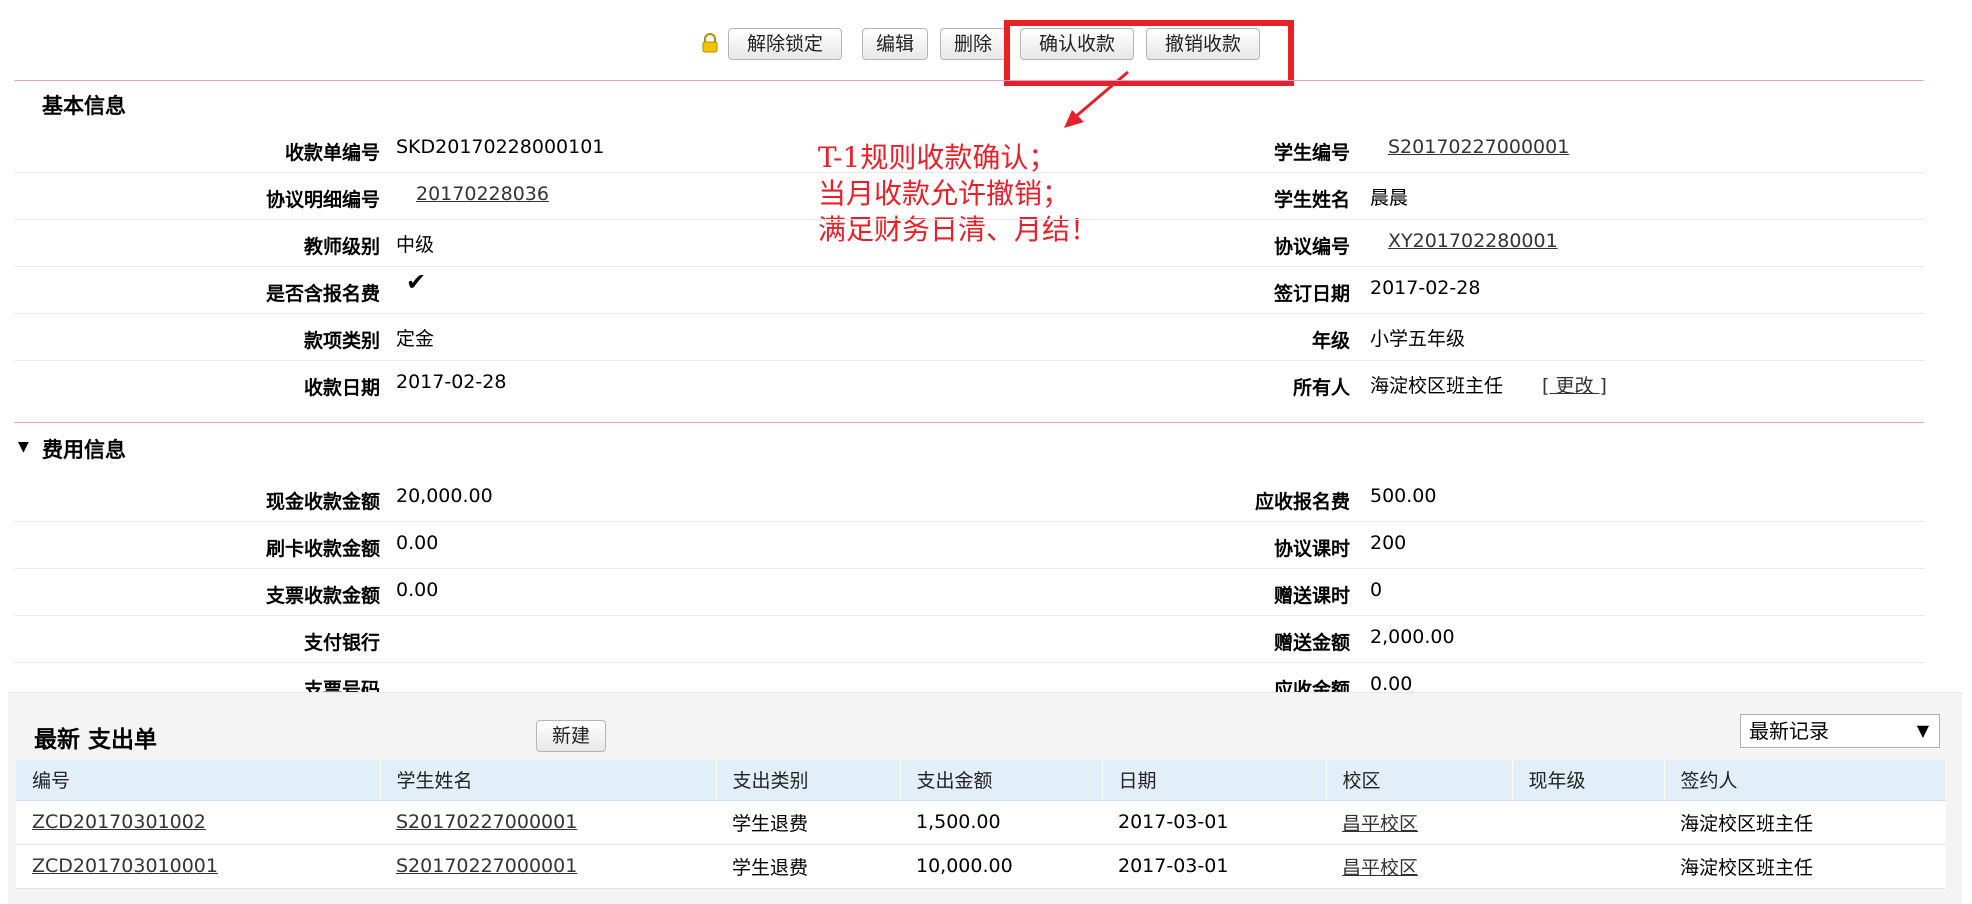 The image size is (1972, 904). What do you see at coordinates (1574, 384) in the screenshot?
I see `change-owner-link: [ 更改 ]` at bounding box center [1574, 384].